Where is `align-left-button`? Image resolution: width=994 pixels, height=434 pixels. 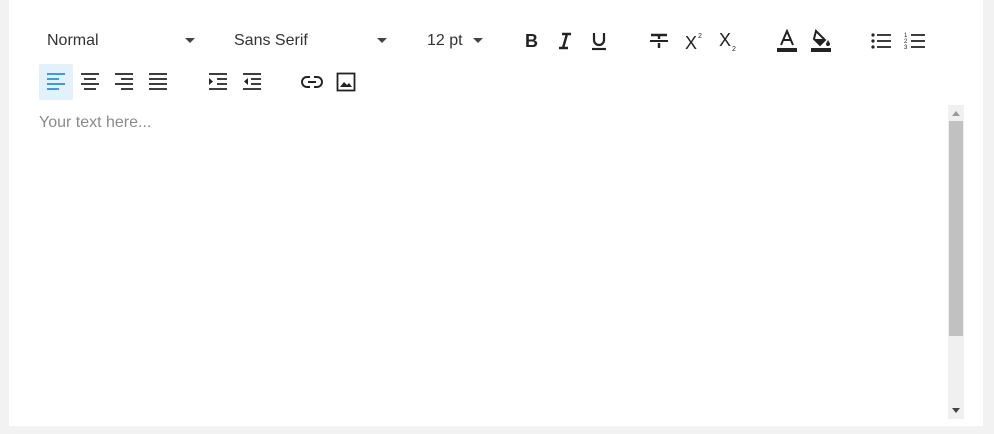 align-left-button is located at coordinates (56, 82).